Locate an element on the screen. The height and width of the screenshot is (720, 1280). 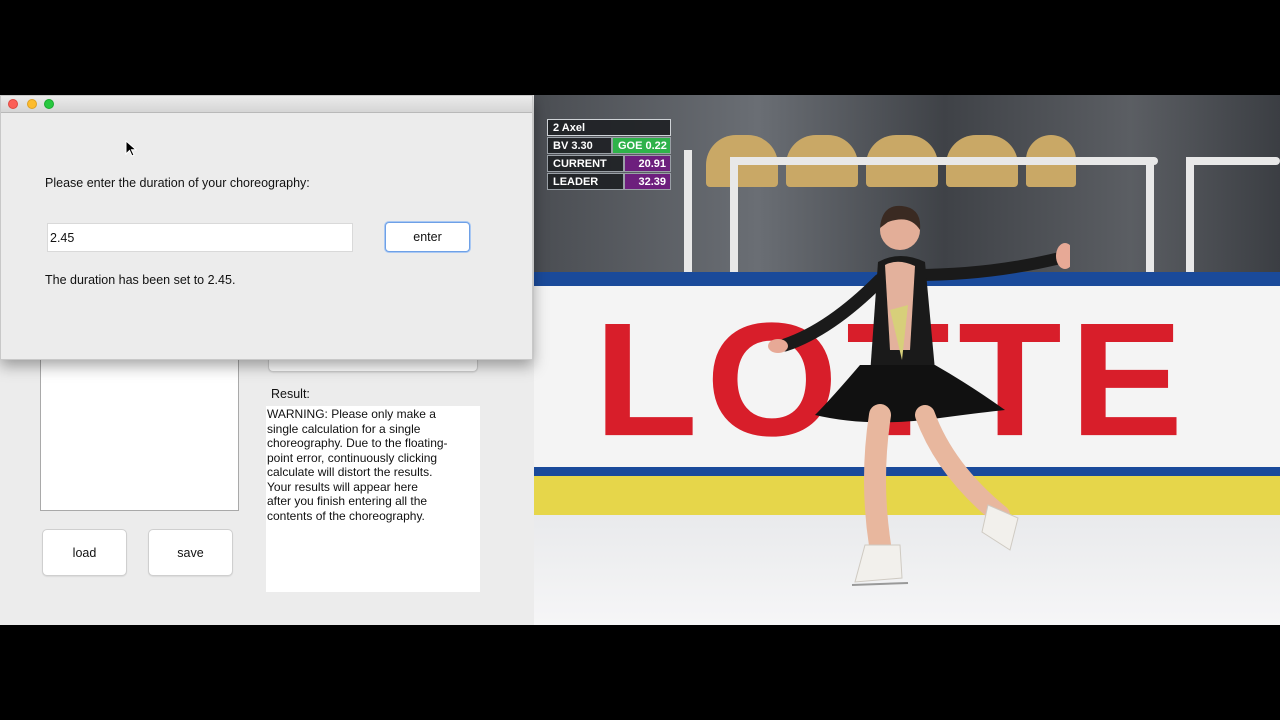
duration-input is located at coordinates (200, 237).